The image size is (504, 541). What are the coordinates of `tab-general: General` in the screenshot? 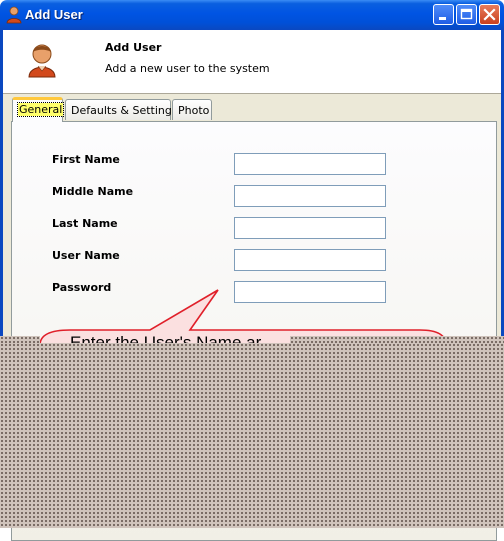 It's located at (38, 109).